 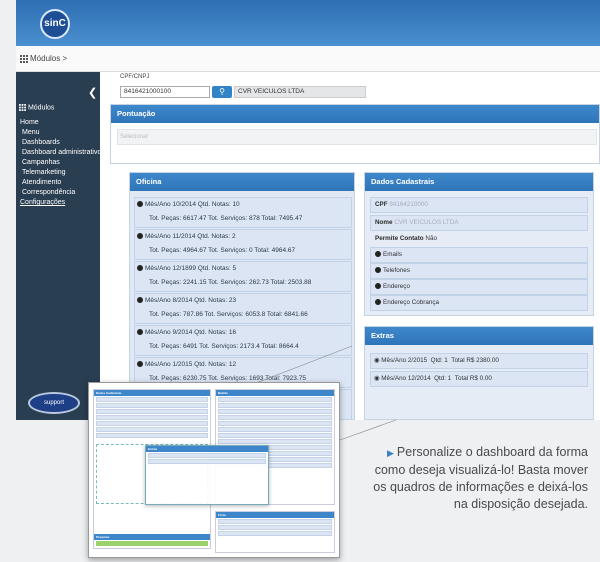 What do you see at coordinates (479, 271) in the screenshot?
I see `telefones-link: Telefones` at bounding box center [479, 271].